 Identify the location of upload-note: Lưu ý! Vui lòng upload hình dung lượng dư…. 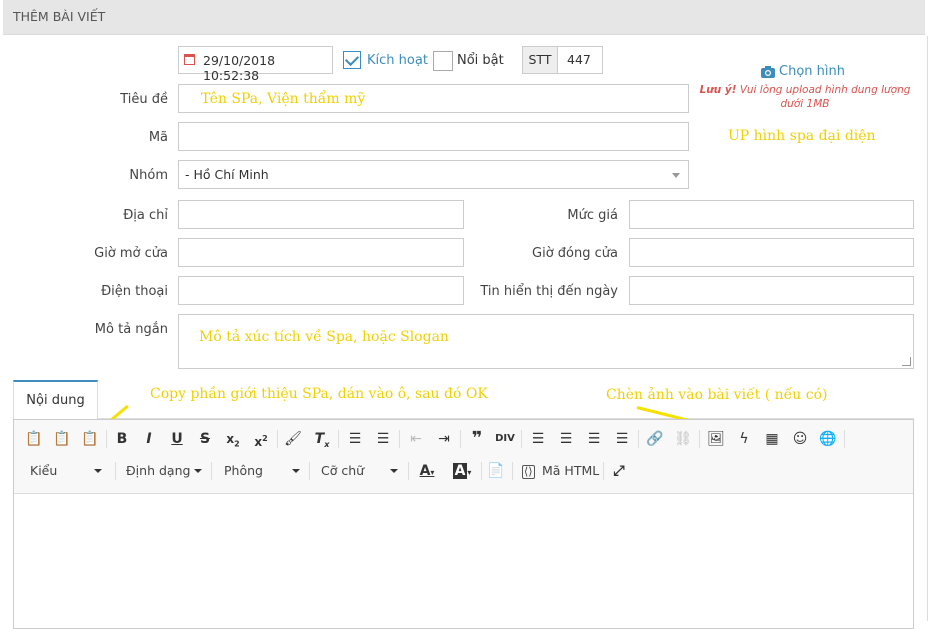
(805, 97).